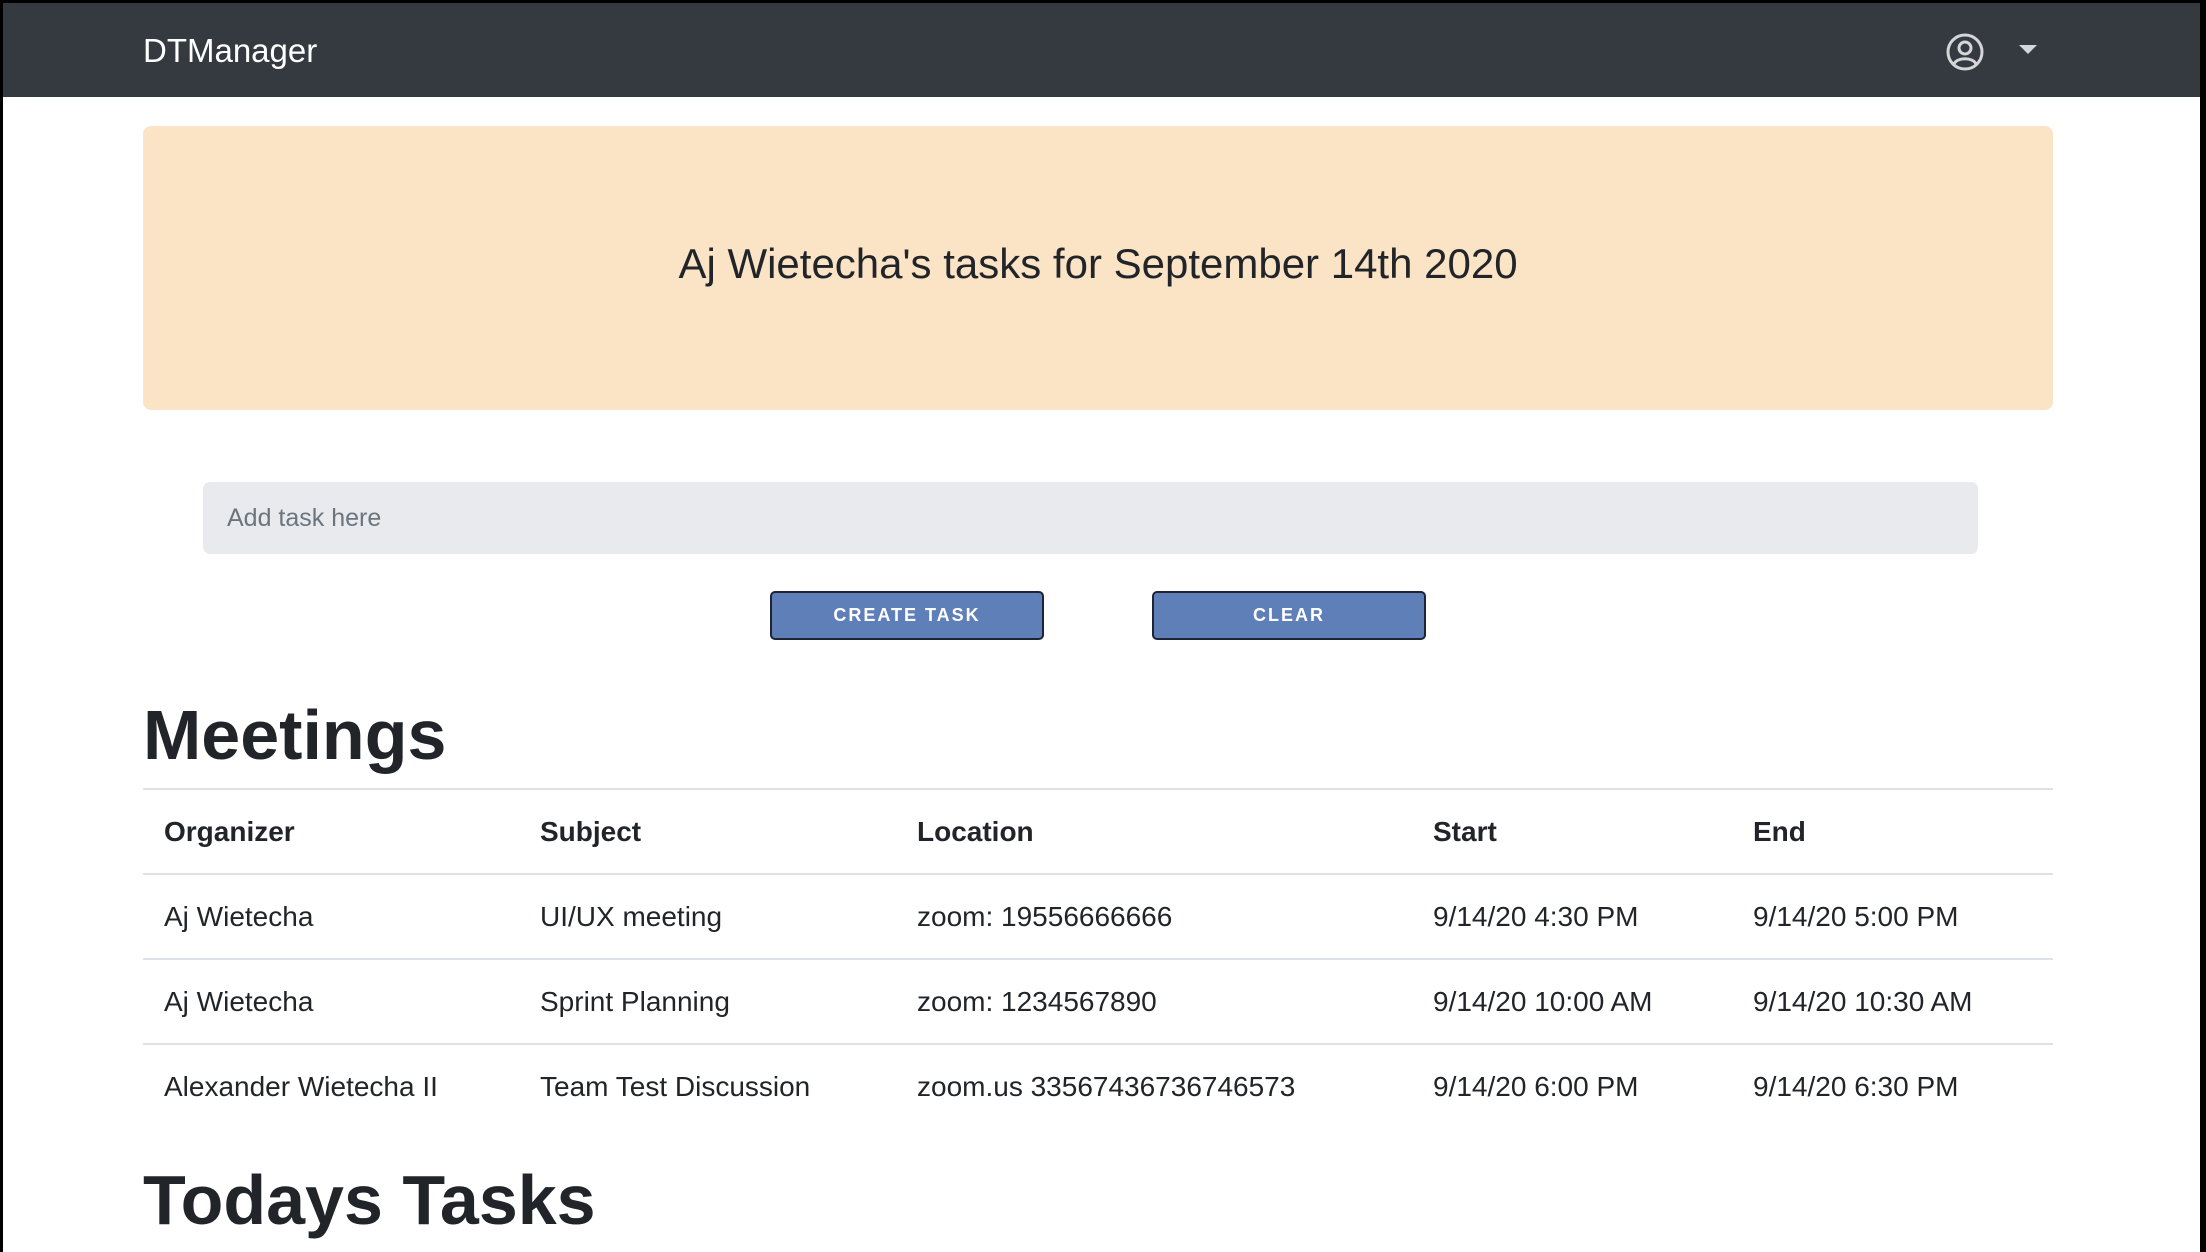  I want to click on cell-subject: UI/UX meeting, so click(707, 916).